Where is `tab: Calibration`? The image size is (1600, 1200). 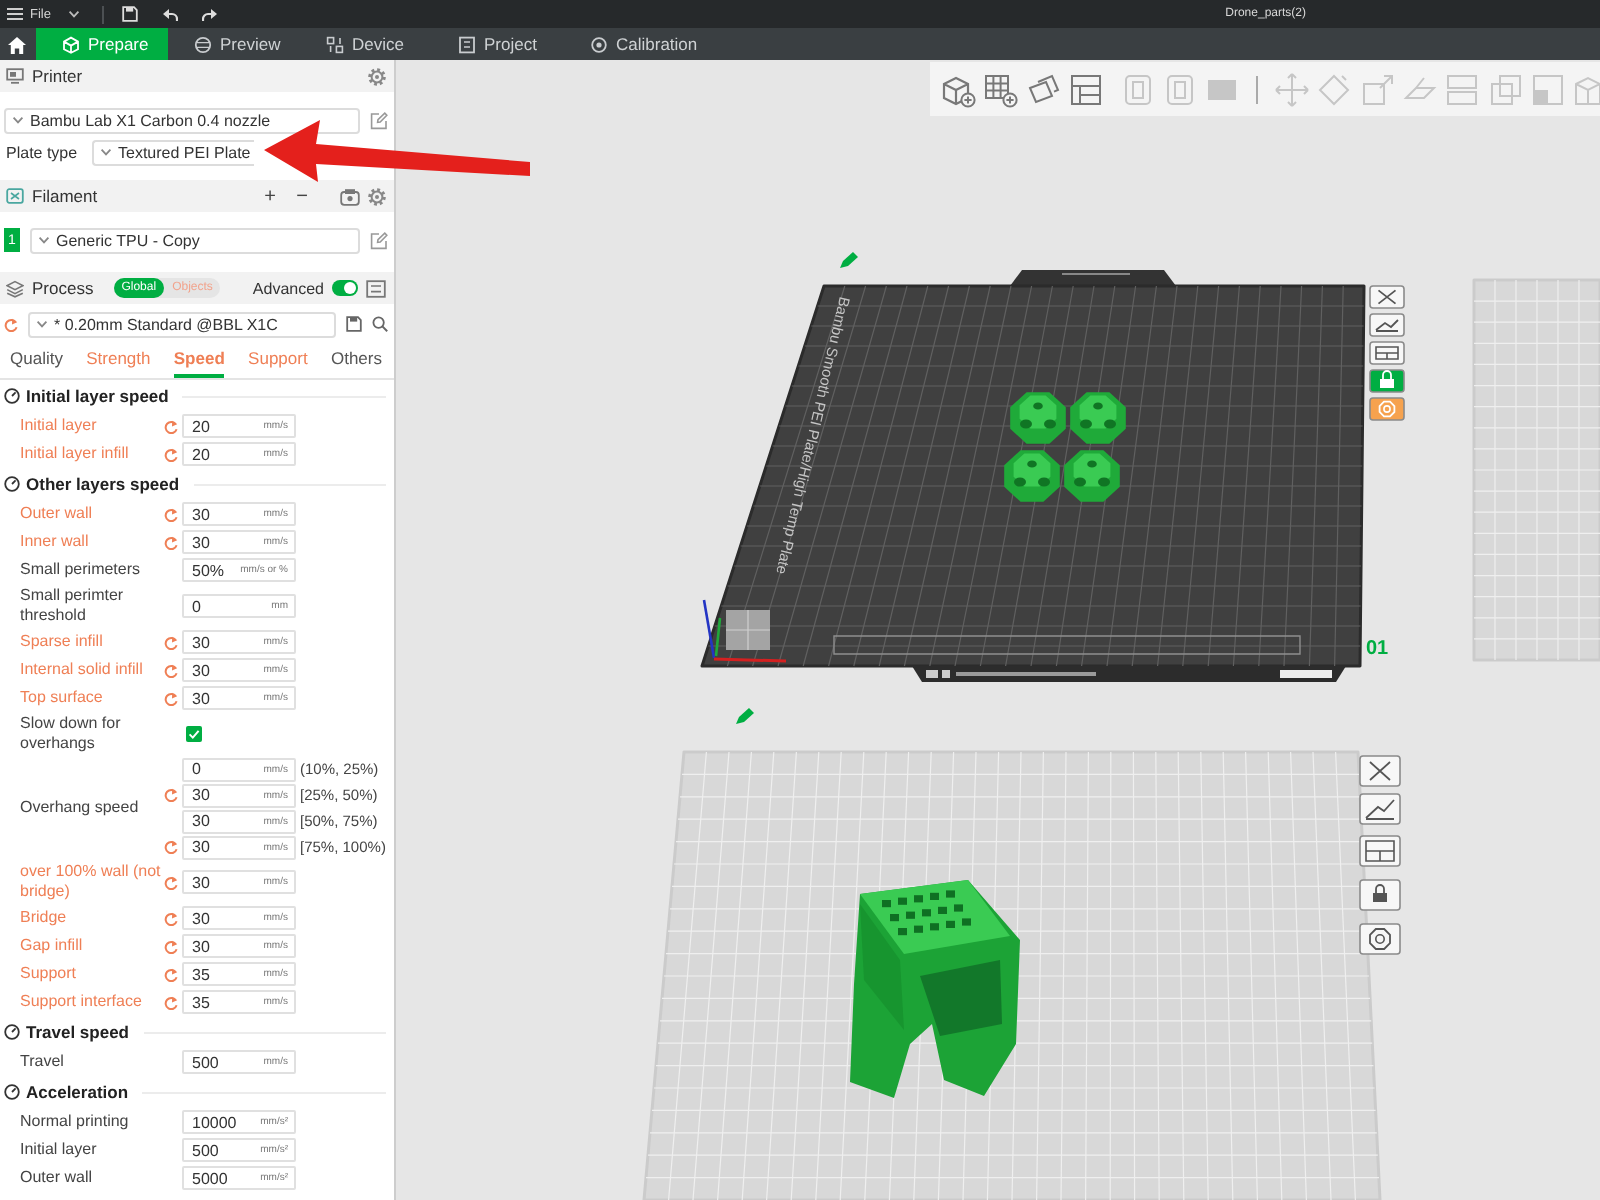 tab: Calibration is located at coordinates (630, 44).